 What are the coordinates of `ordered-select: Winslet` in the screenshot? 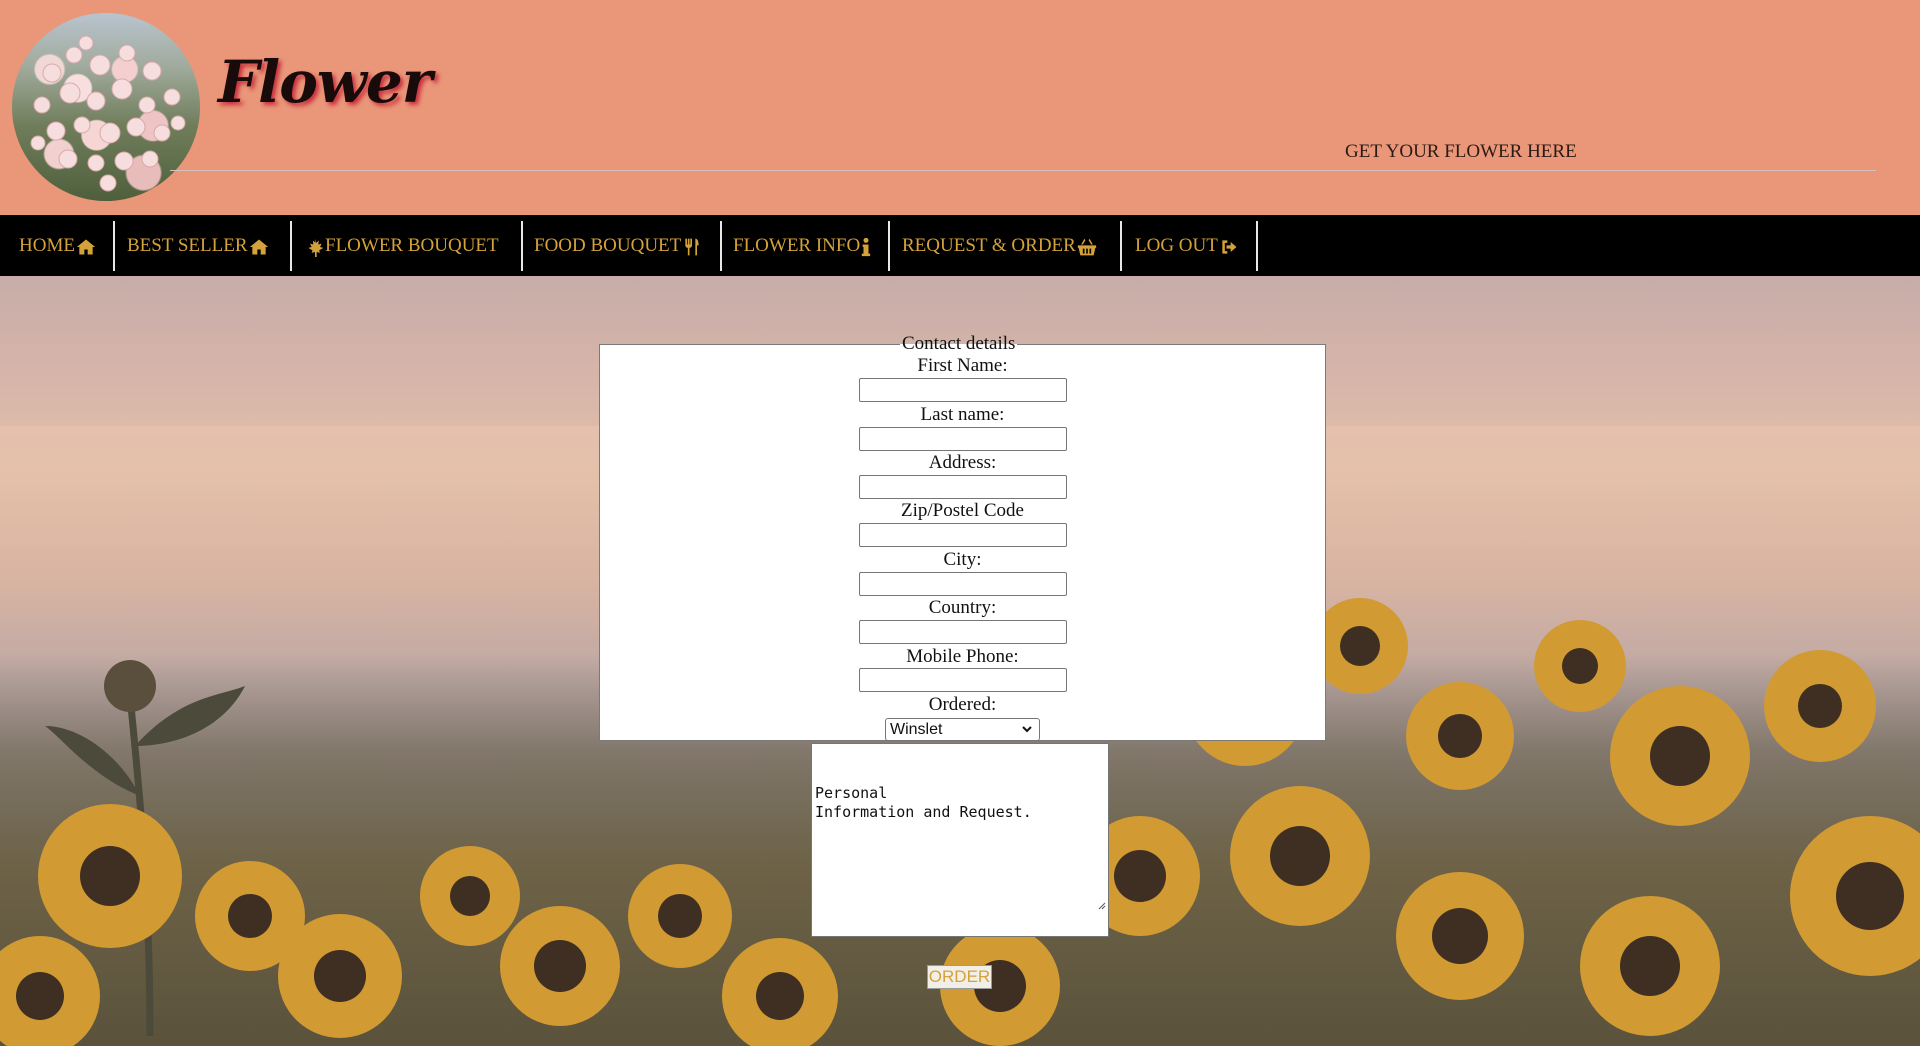 It's located at (962, 729).